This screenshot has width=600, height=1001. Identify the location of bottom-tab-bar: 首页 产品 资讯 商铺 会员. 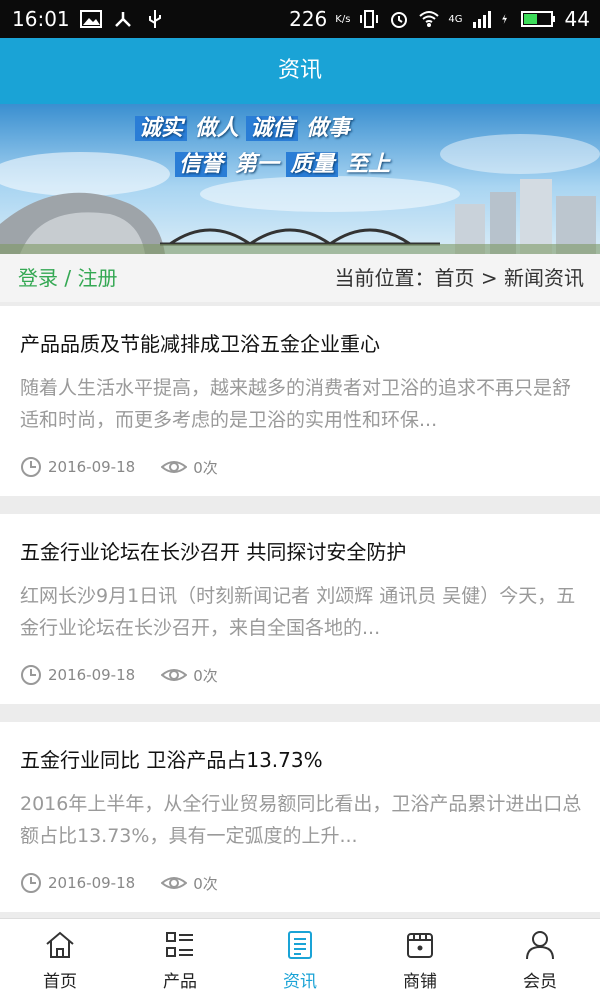
(300, 959).